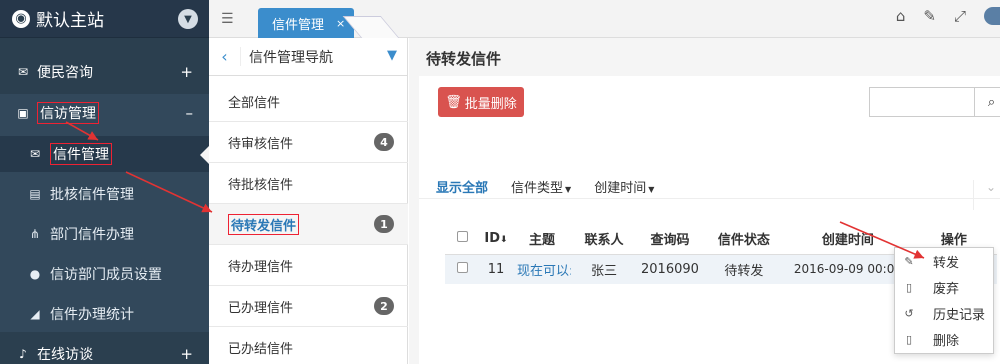 This screenshot has height=364, width=1000. I want to click on pin-icon: ▼, so click(392, 55).